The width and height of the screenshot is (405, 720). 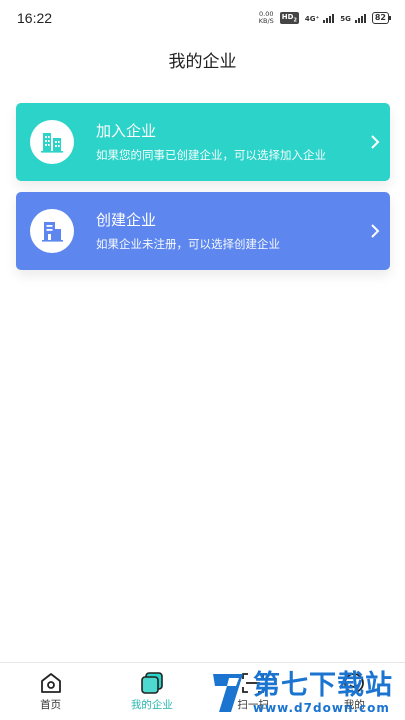 What do you see at coordinates (228, 231) in the screenshot?
I see `create-enterprise-text: 创建企业 如果企业未注册，可以选择创建企业` at bounding box center [228, 231].